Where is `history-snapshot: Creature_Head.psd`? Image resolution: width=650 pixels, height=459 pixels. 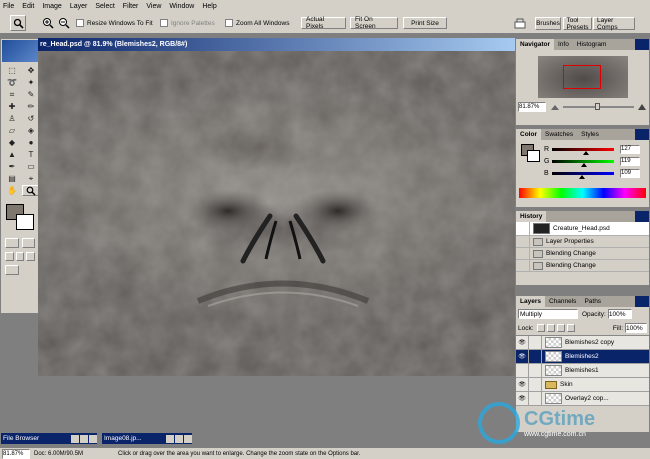 history-snapshot: Creature_Head.psd is located at coordinates (582, 229).